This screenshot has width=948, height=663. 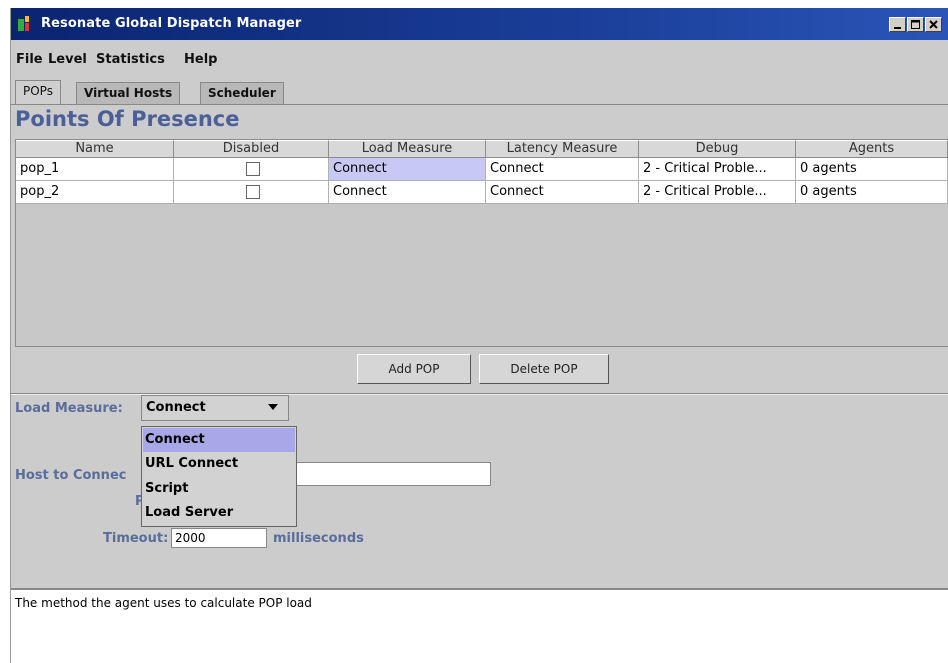 What do you see at coordinates (544, 369) in the screenshot?
I see `delete-pop-button: Delete POP` at bounding box center [544, 369].